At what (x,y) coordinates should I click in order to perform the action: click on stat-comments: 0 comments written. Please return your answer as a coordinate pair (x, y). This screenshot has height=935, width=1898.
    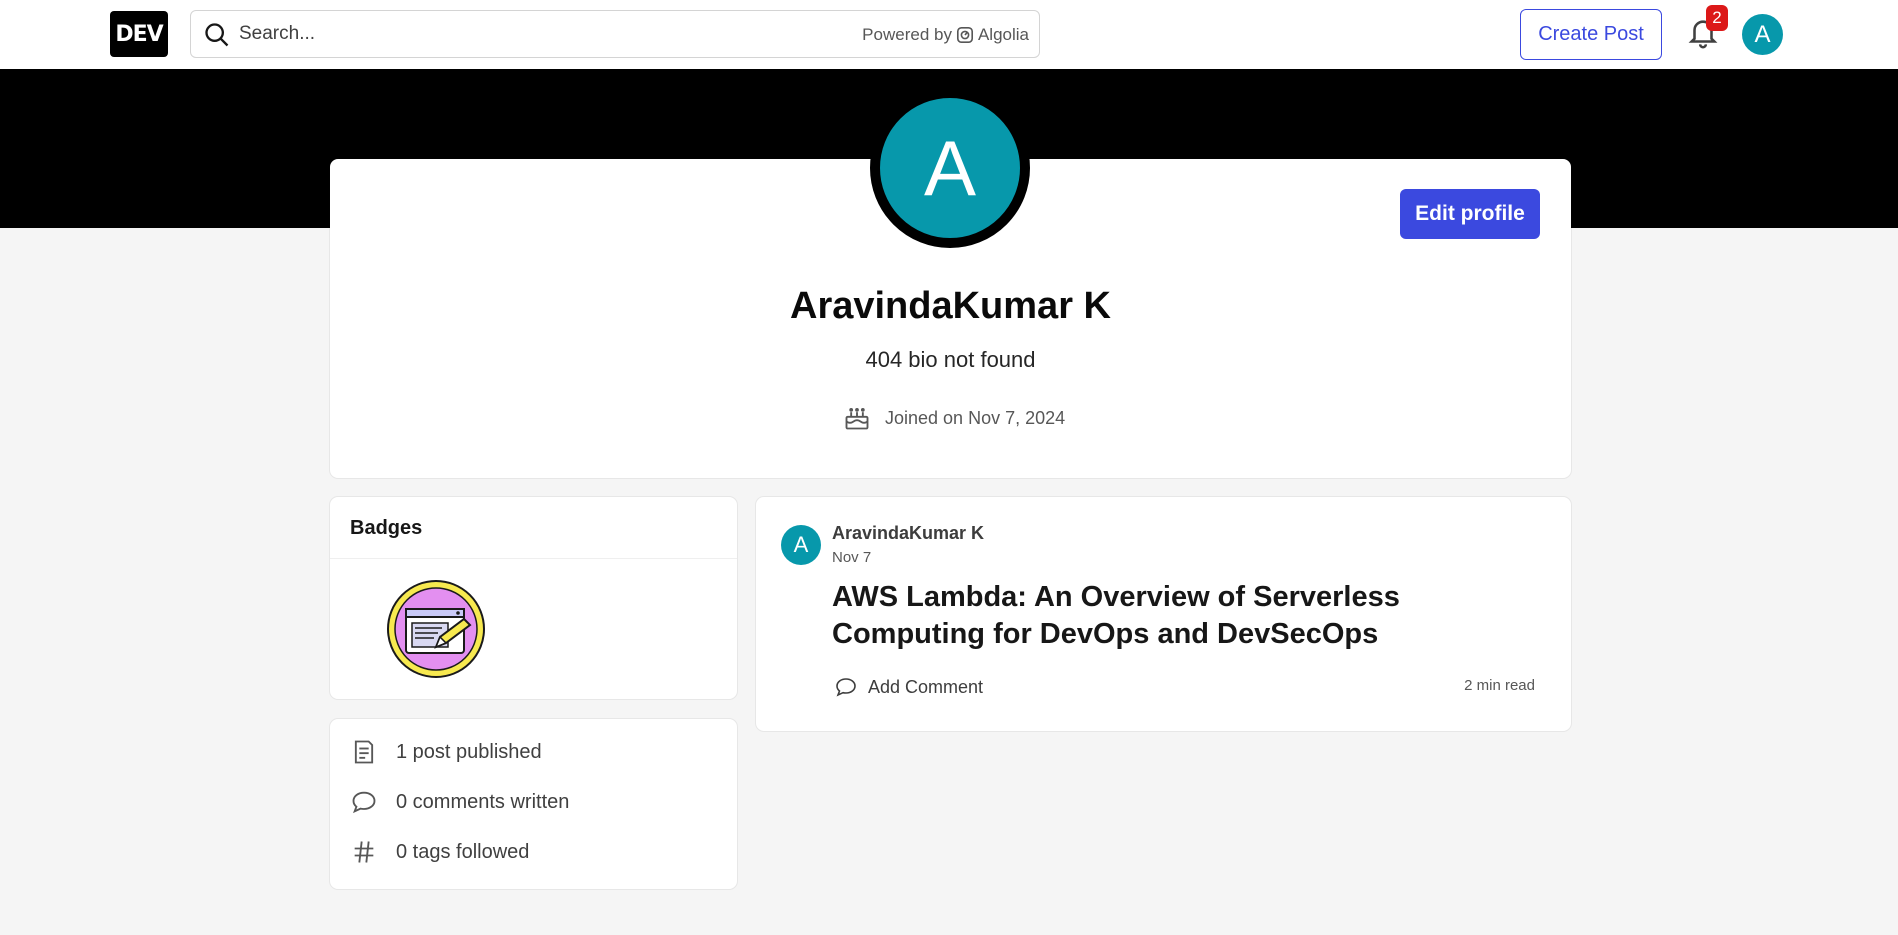
    Looking at the image, I should click on (459, 802).